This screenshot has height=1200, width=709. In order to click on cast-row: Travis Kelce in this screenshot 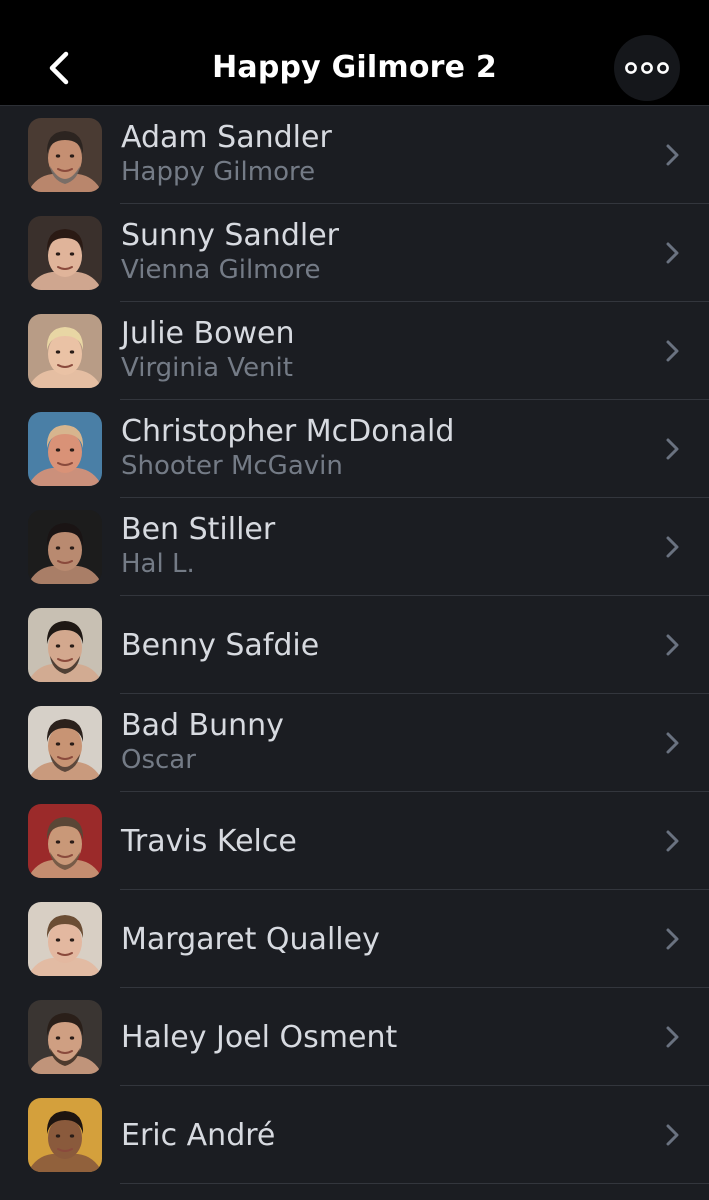, I will do `click(354, 841)`.